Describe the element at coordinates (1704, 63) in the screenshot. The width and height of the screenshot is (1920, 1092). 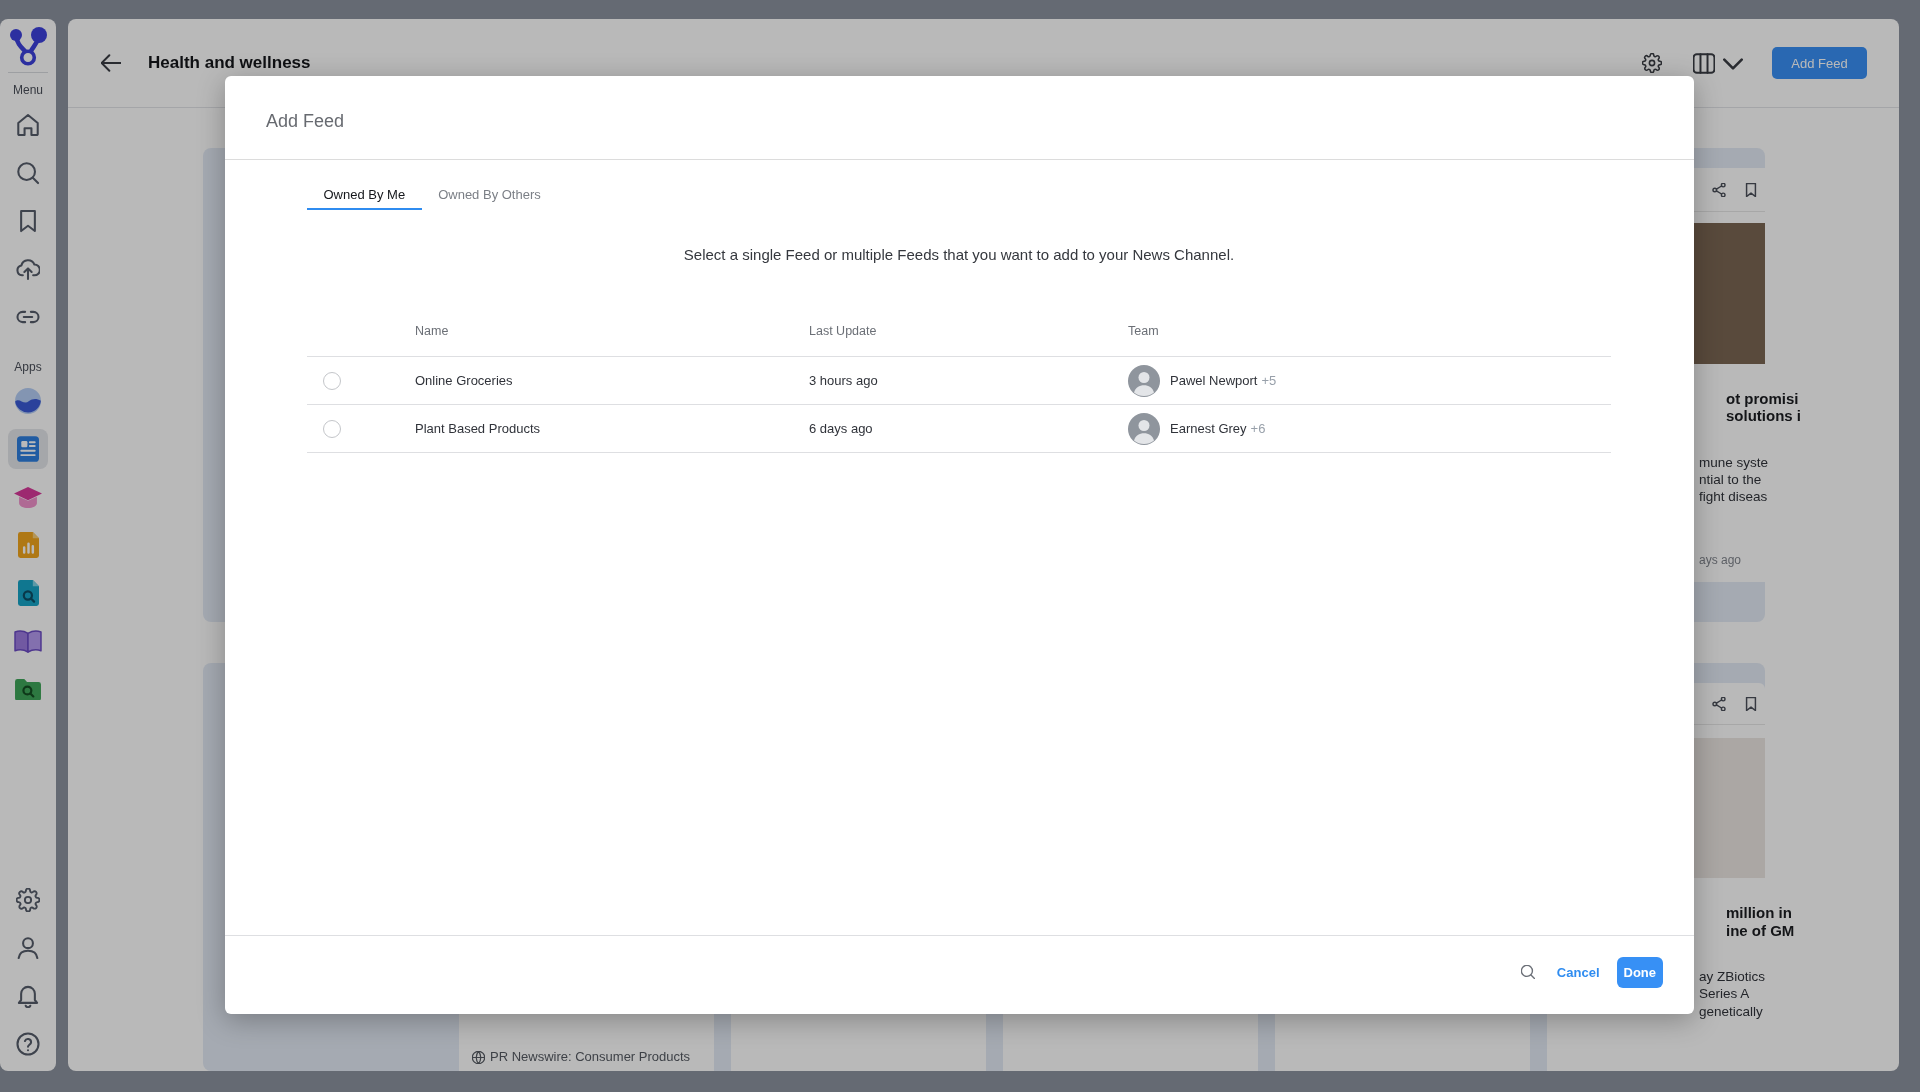
I see `columns-icon` at that location.